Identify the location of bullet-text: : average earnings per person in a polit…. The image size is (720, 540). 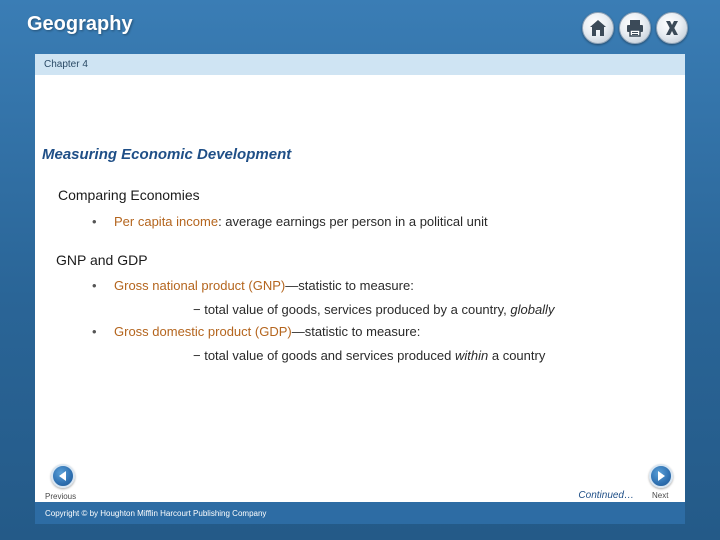
(353, 221).